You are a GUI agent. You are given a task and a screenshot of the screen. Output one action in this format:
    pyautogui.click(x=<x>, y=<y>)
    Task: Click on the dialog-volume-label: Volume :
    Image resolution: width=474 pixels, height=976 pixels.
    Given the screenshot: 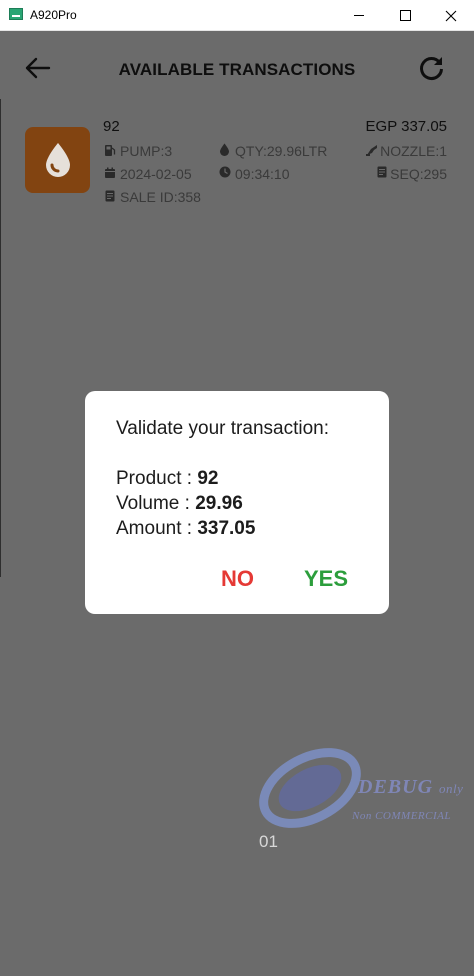 What is the action you would take?
    pyautogui.click(x=156, y=503)
    